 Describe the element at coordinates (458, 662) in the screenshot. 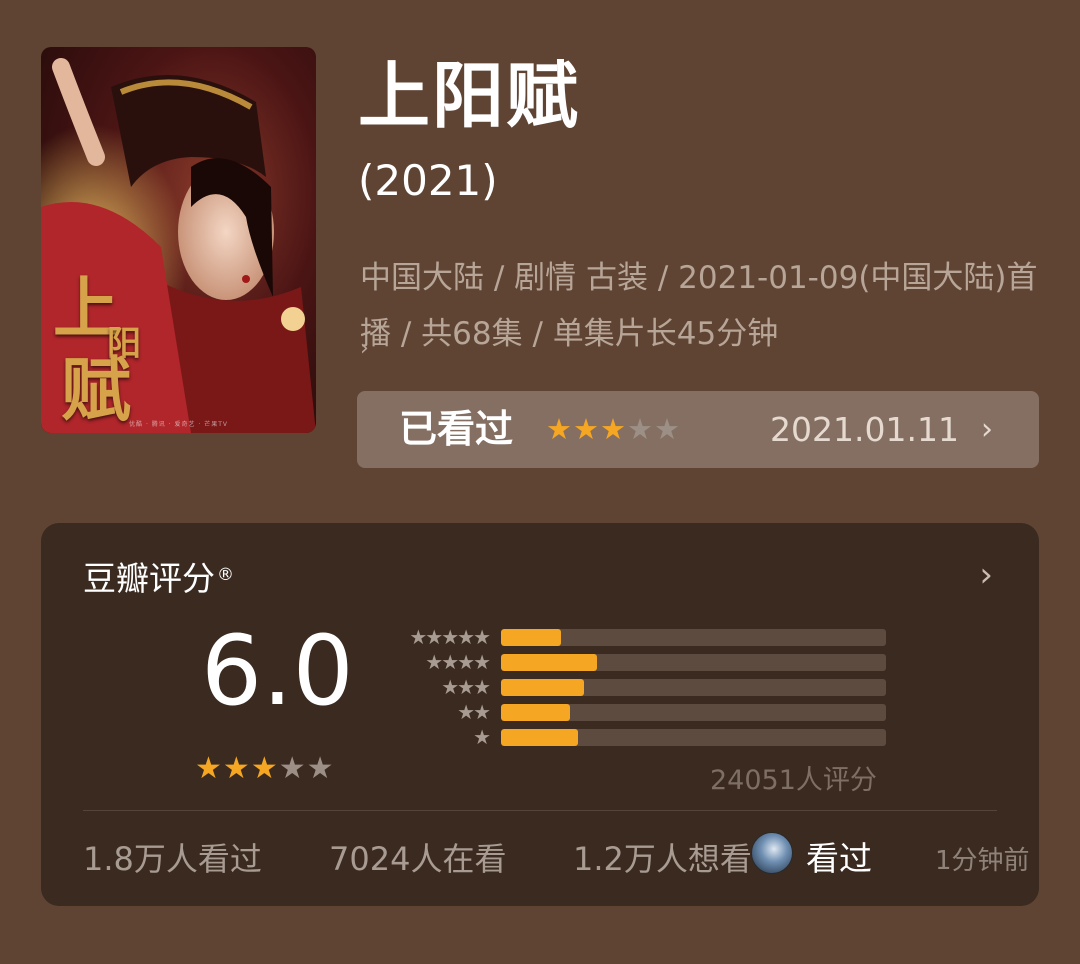

I see `distribution-stars-label: ★★★★` at that location.